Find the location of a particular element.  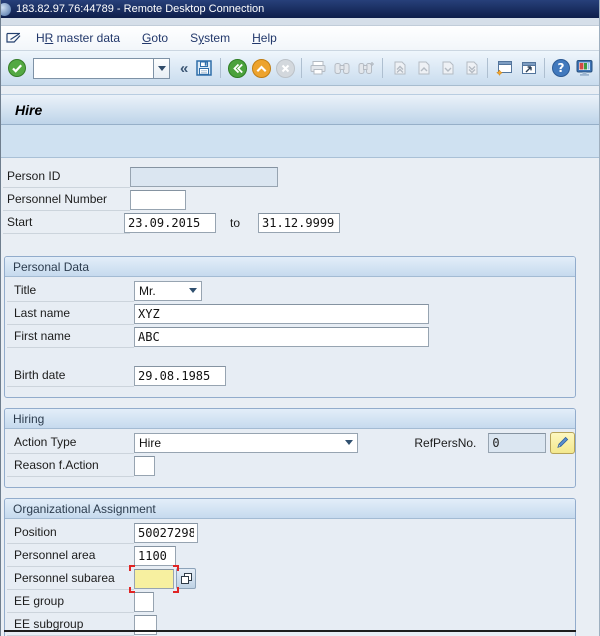

birth-date-field is located at coordinates (180, 375).